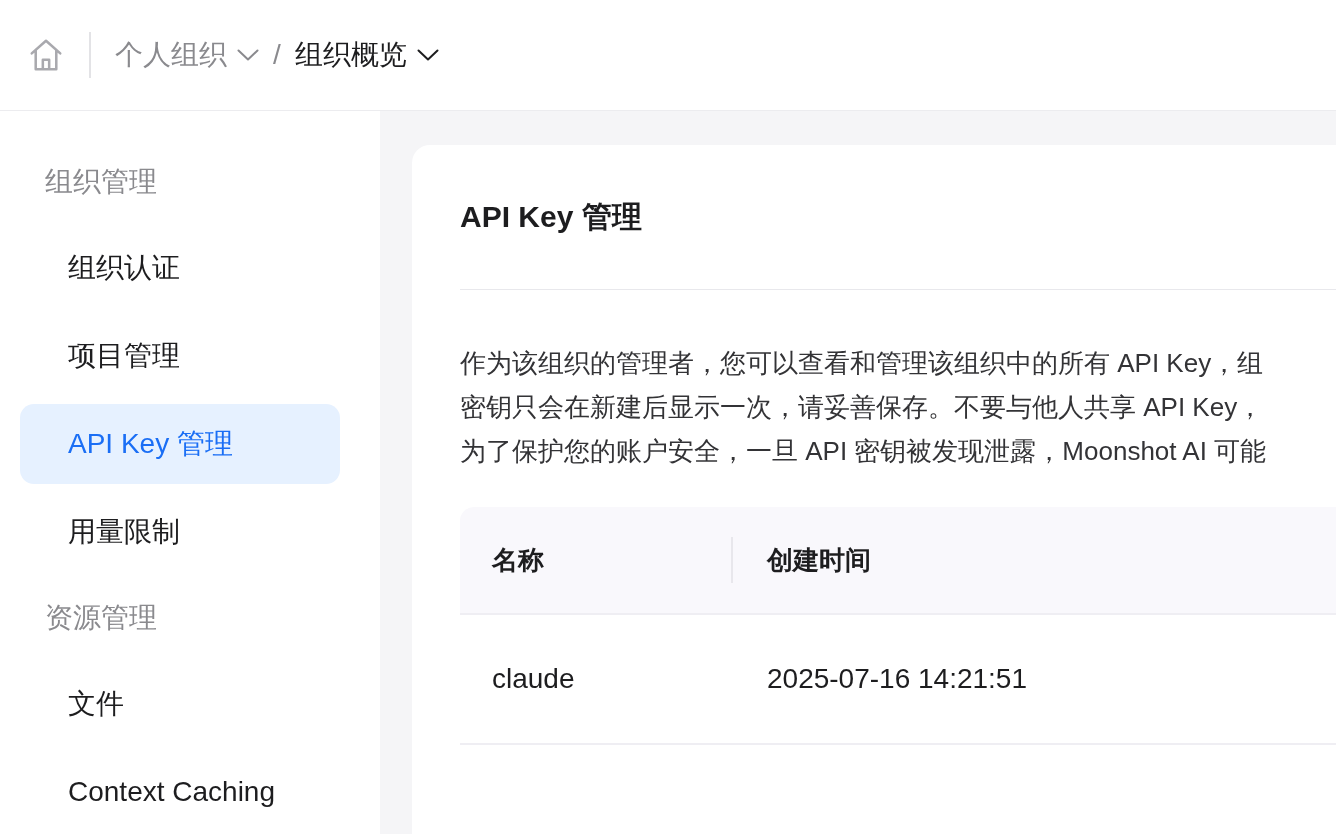  Describe the element at coordinates (180, 444) in the screenshot. I see `sidebar-item: API Key 管理` at that location.